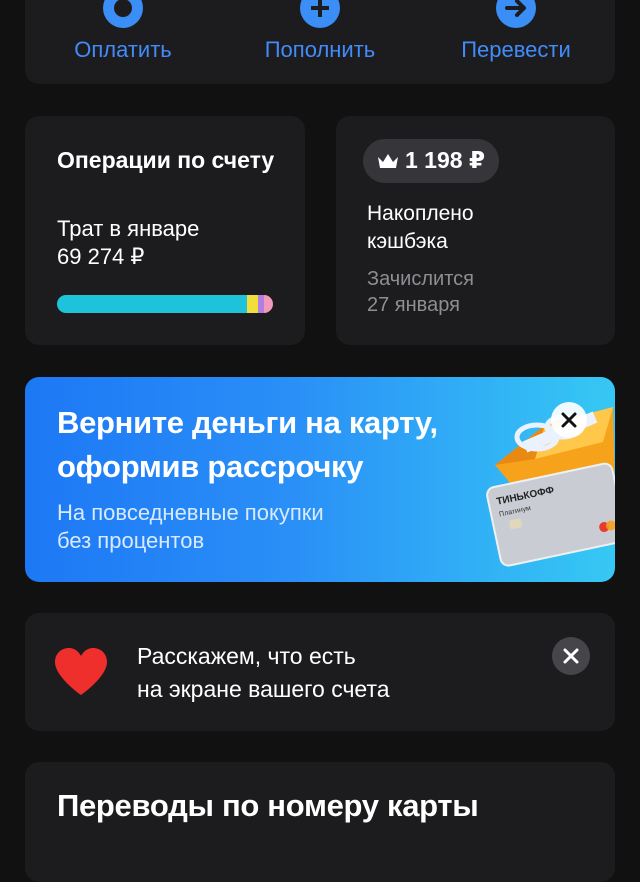 The height and width of the screenshot is (882, 640). What do you see at coordinates (166, 160) in the screenshot?
I see `operations-title: Операции по счету` at bounding box center [166, 160].